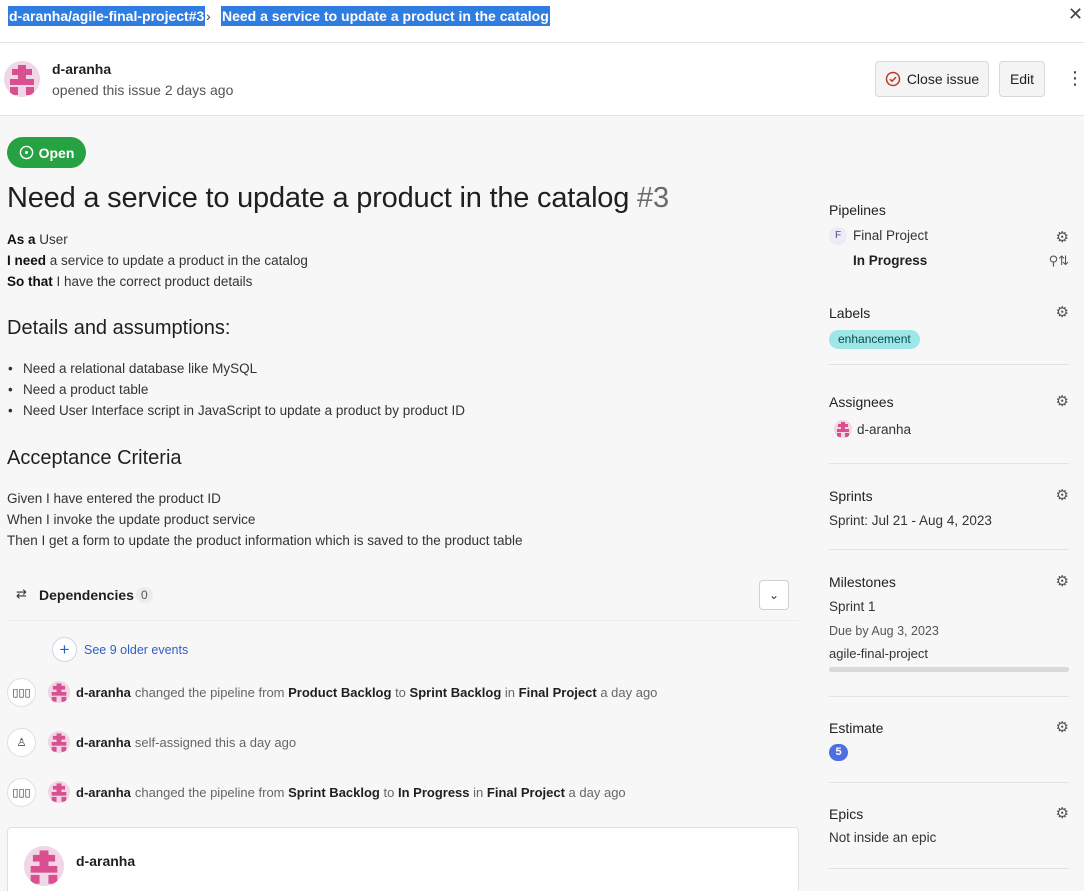 The height and width of the screenshot is (891, 1084). I want to click on timeline-event: ♙ d-aranha self-assigned this a day ago, so click(151, 742).